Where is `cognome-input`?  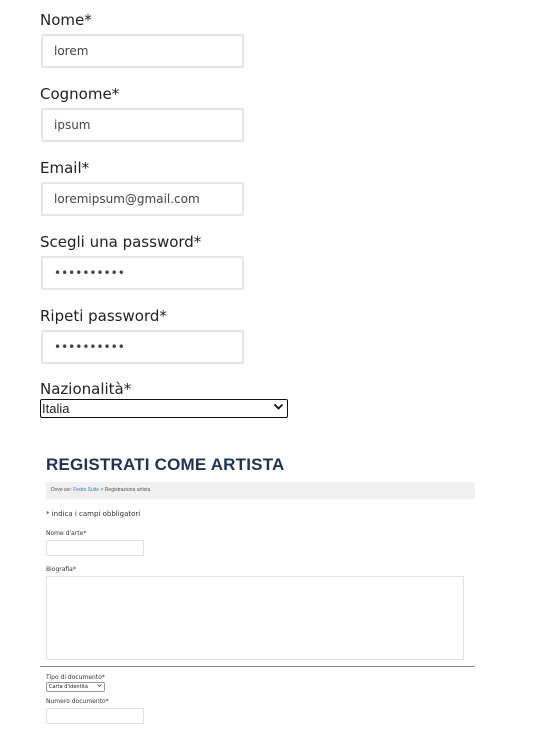
cognome-input is located at coordinates (148, 125).